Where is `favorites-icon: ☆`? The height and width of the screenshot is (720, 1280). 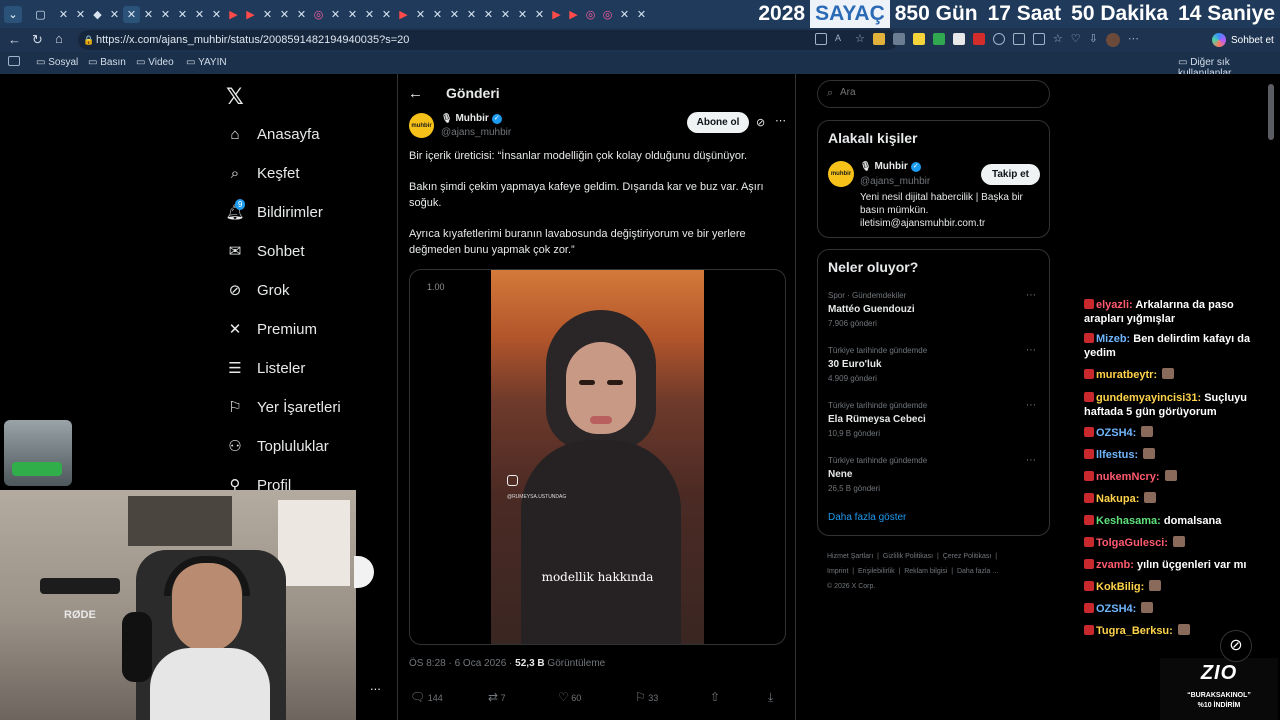
favorites-icon: ☆ is located at coordinates (1058, 40).